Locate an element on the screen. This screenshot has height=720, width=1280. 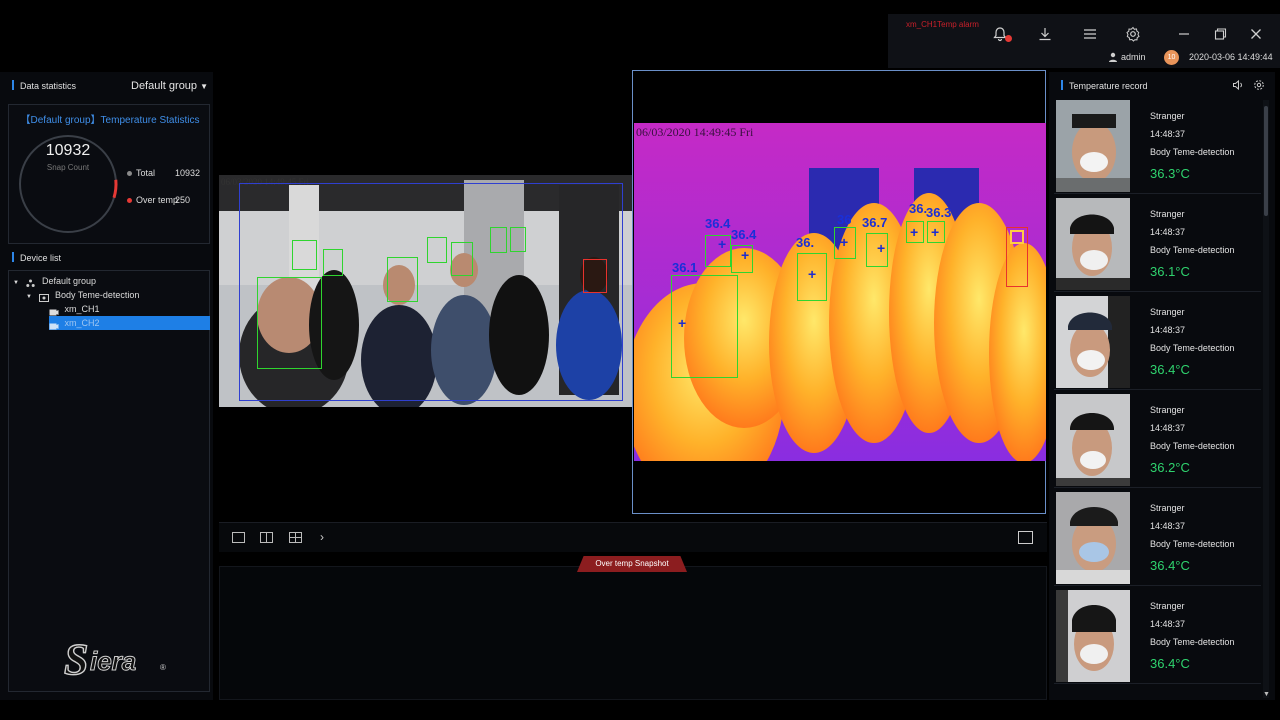
current-datetime: 2020-03-06 14:49:44 is located at coordinates (1231, 57).